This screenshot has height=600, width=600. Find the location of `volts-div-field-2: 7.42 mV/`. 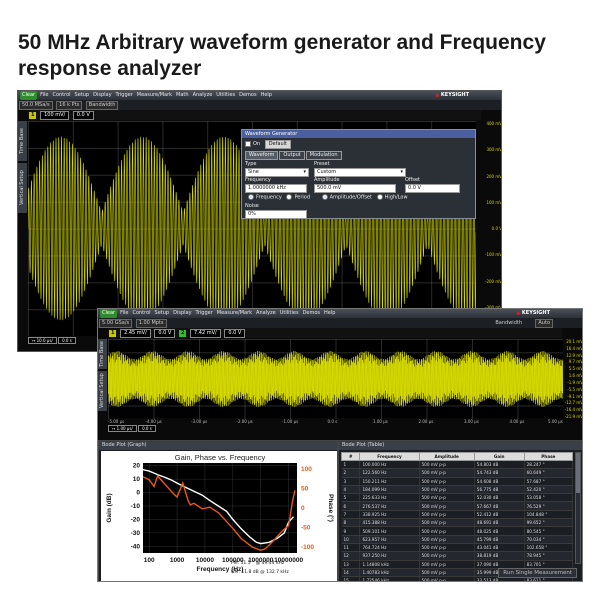

volts-div-field-2: 7.42 mV/ is located at coordinates (205, 333).